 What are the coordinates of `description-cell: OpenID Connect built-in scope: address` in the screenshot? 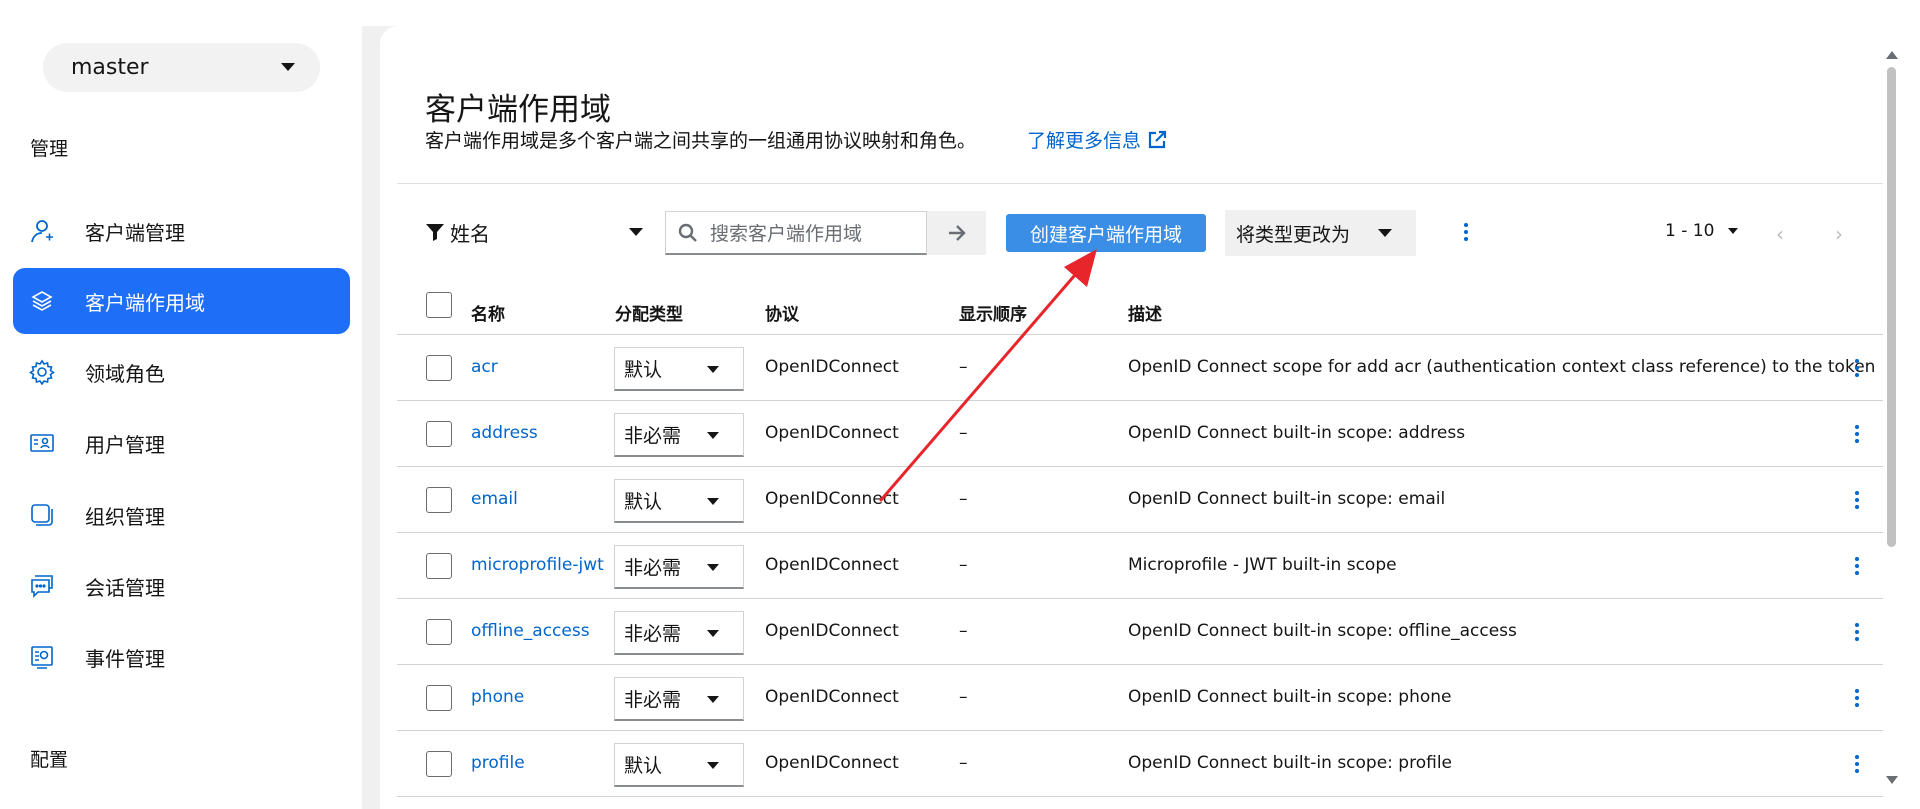 It's located at (1297, 433).